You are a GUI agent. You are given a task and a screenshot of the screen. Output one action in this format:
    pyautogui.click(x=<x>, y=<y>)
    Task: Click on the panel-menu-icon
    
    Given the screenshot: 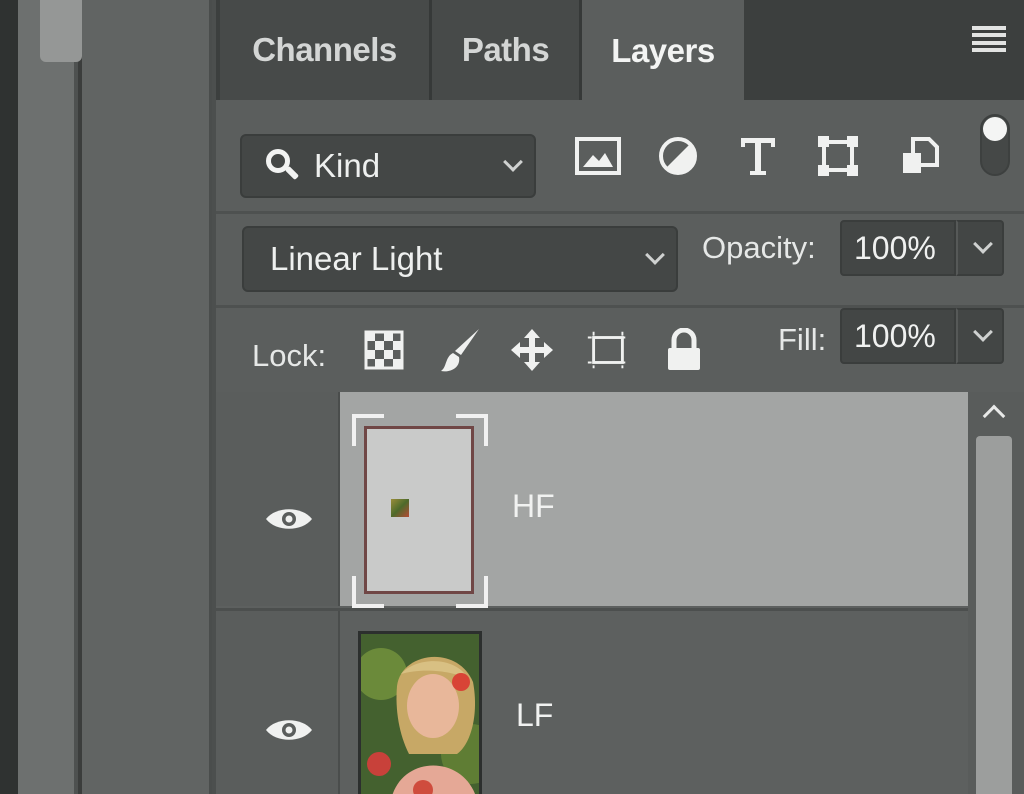 What is the action you would take?
    pyautogui.click(x=989, y=39)
    